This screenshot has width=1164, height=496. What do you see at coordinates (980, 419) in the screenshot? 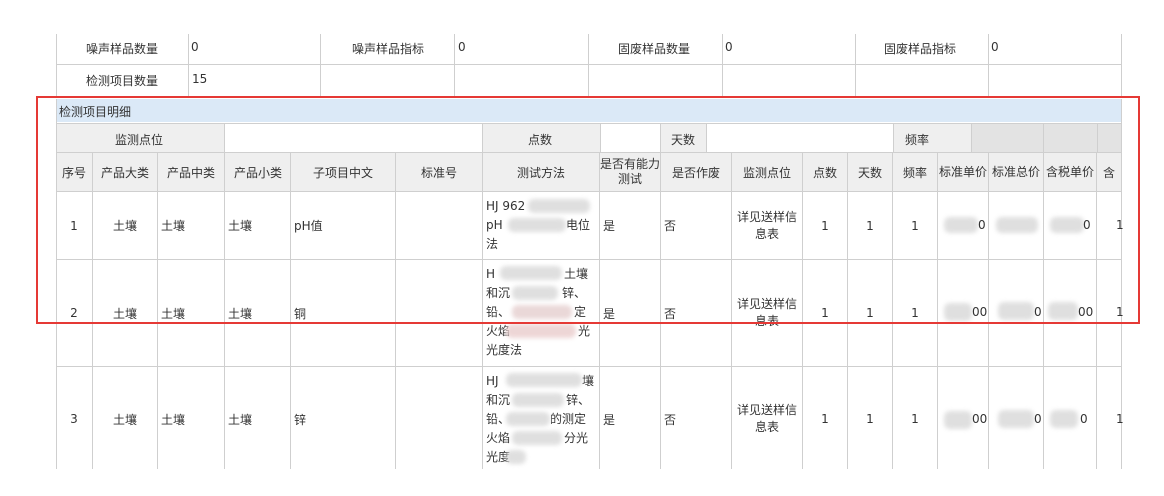
I see `row-unit-price: 00` at bounding box center [980, 419].